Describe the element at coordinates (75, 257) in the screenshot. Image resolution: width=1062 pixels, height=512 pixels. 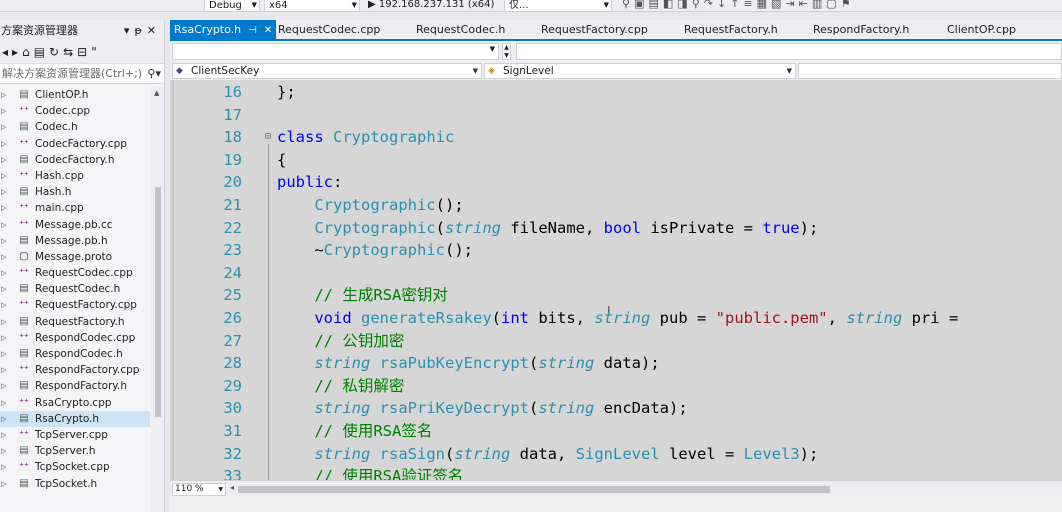
I see `tree-item: ▷ ▢ Message.proto` at that location.